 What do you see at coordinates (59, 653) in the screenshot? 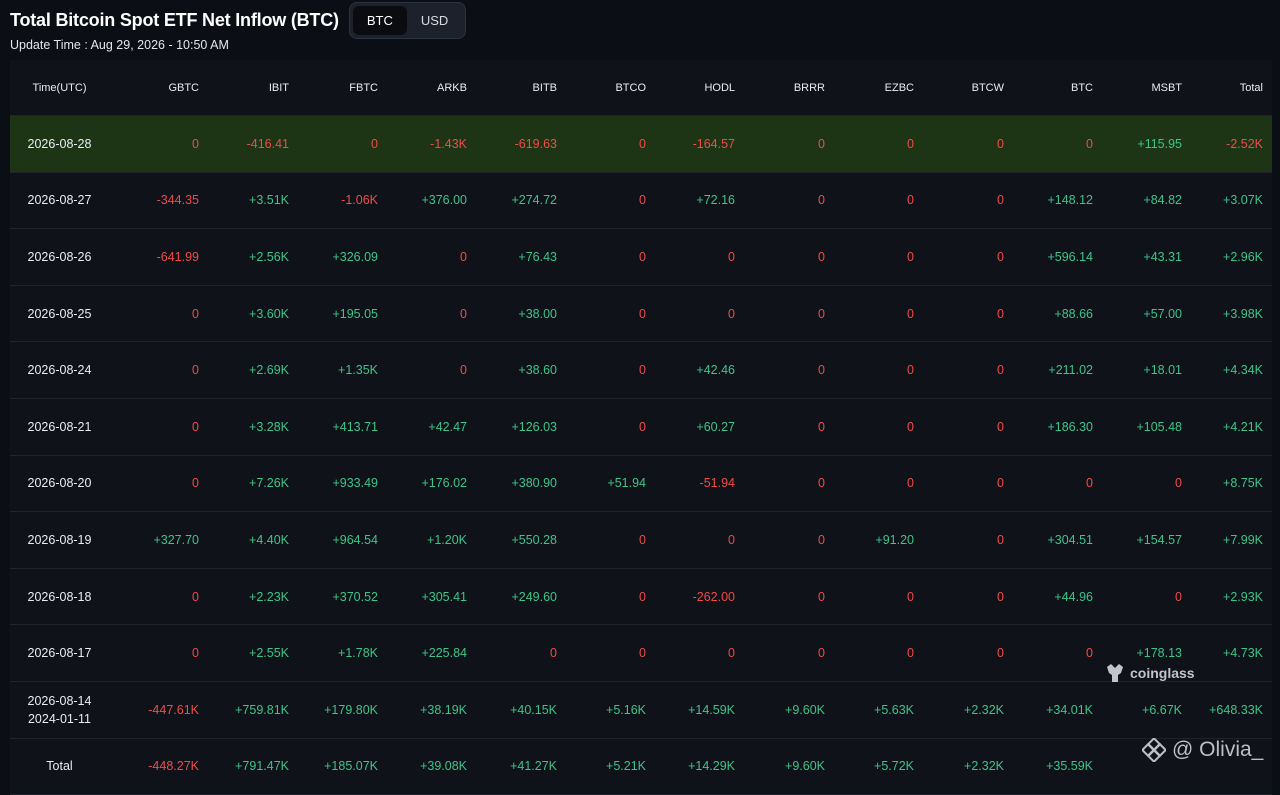
I see `row-date: 2026-08-17` at bounding box center [59, 653].